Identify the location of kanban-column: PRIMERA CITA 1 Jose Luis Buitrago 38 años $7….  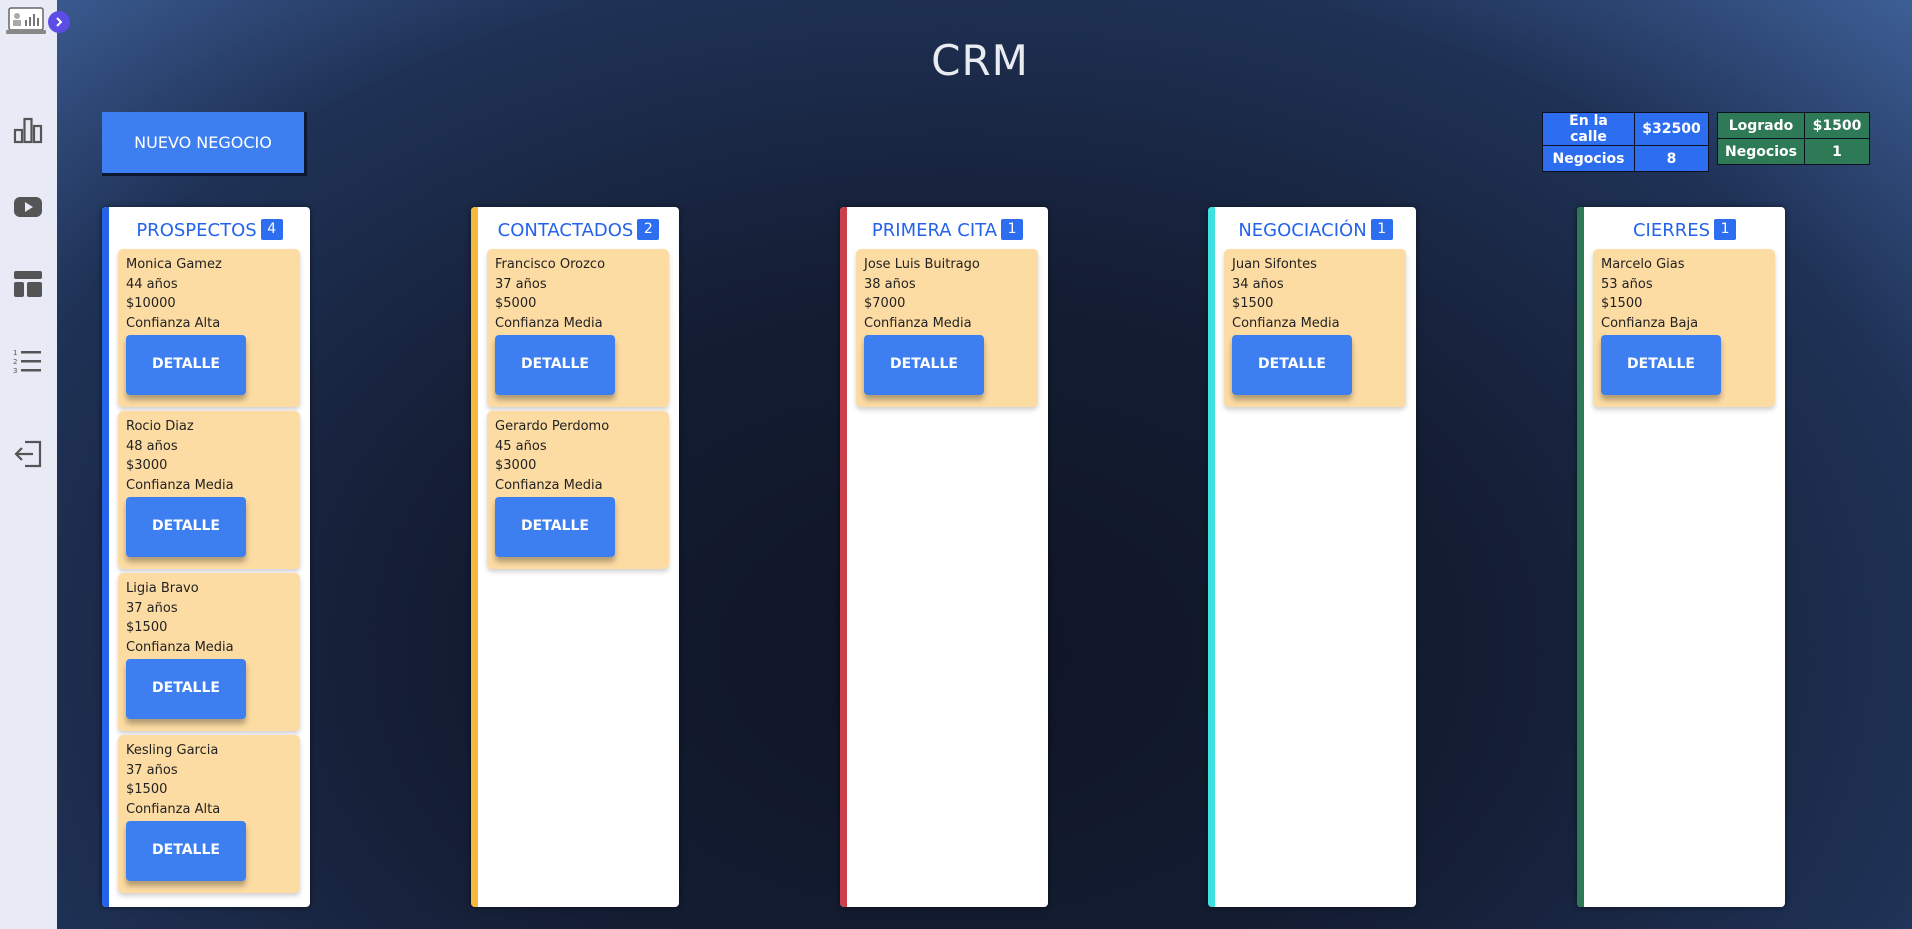
(944, 557).